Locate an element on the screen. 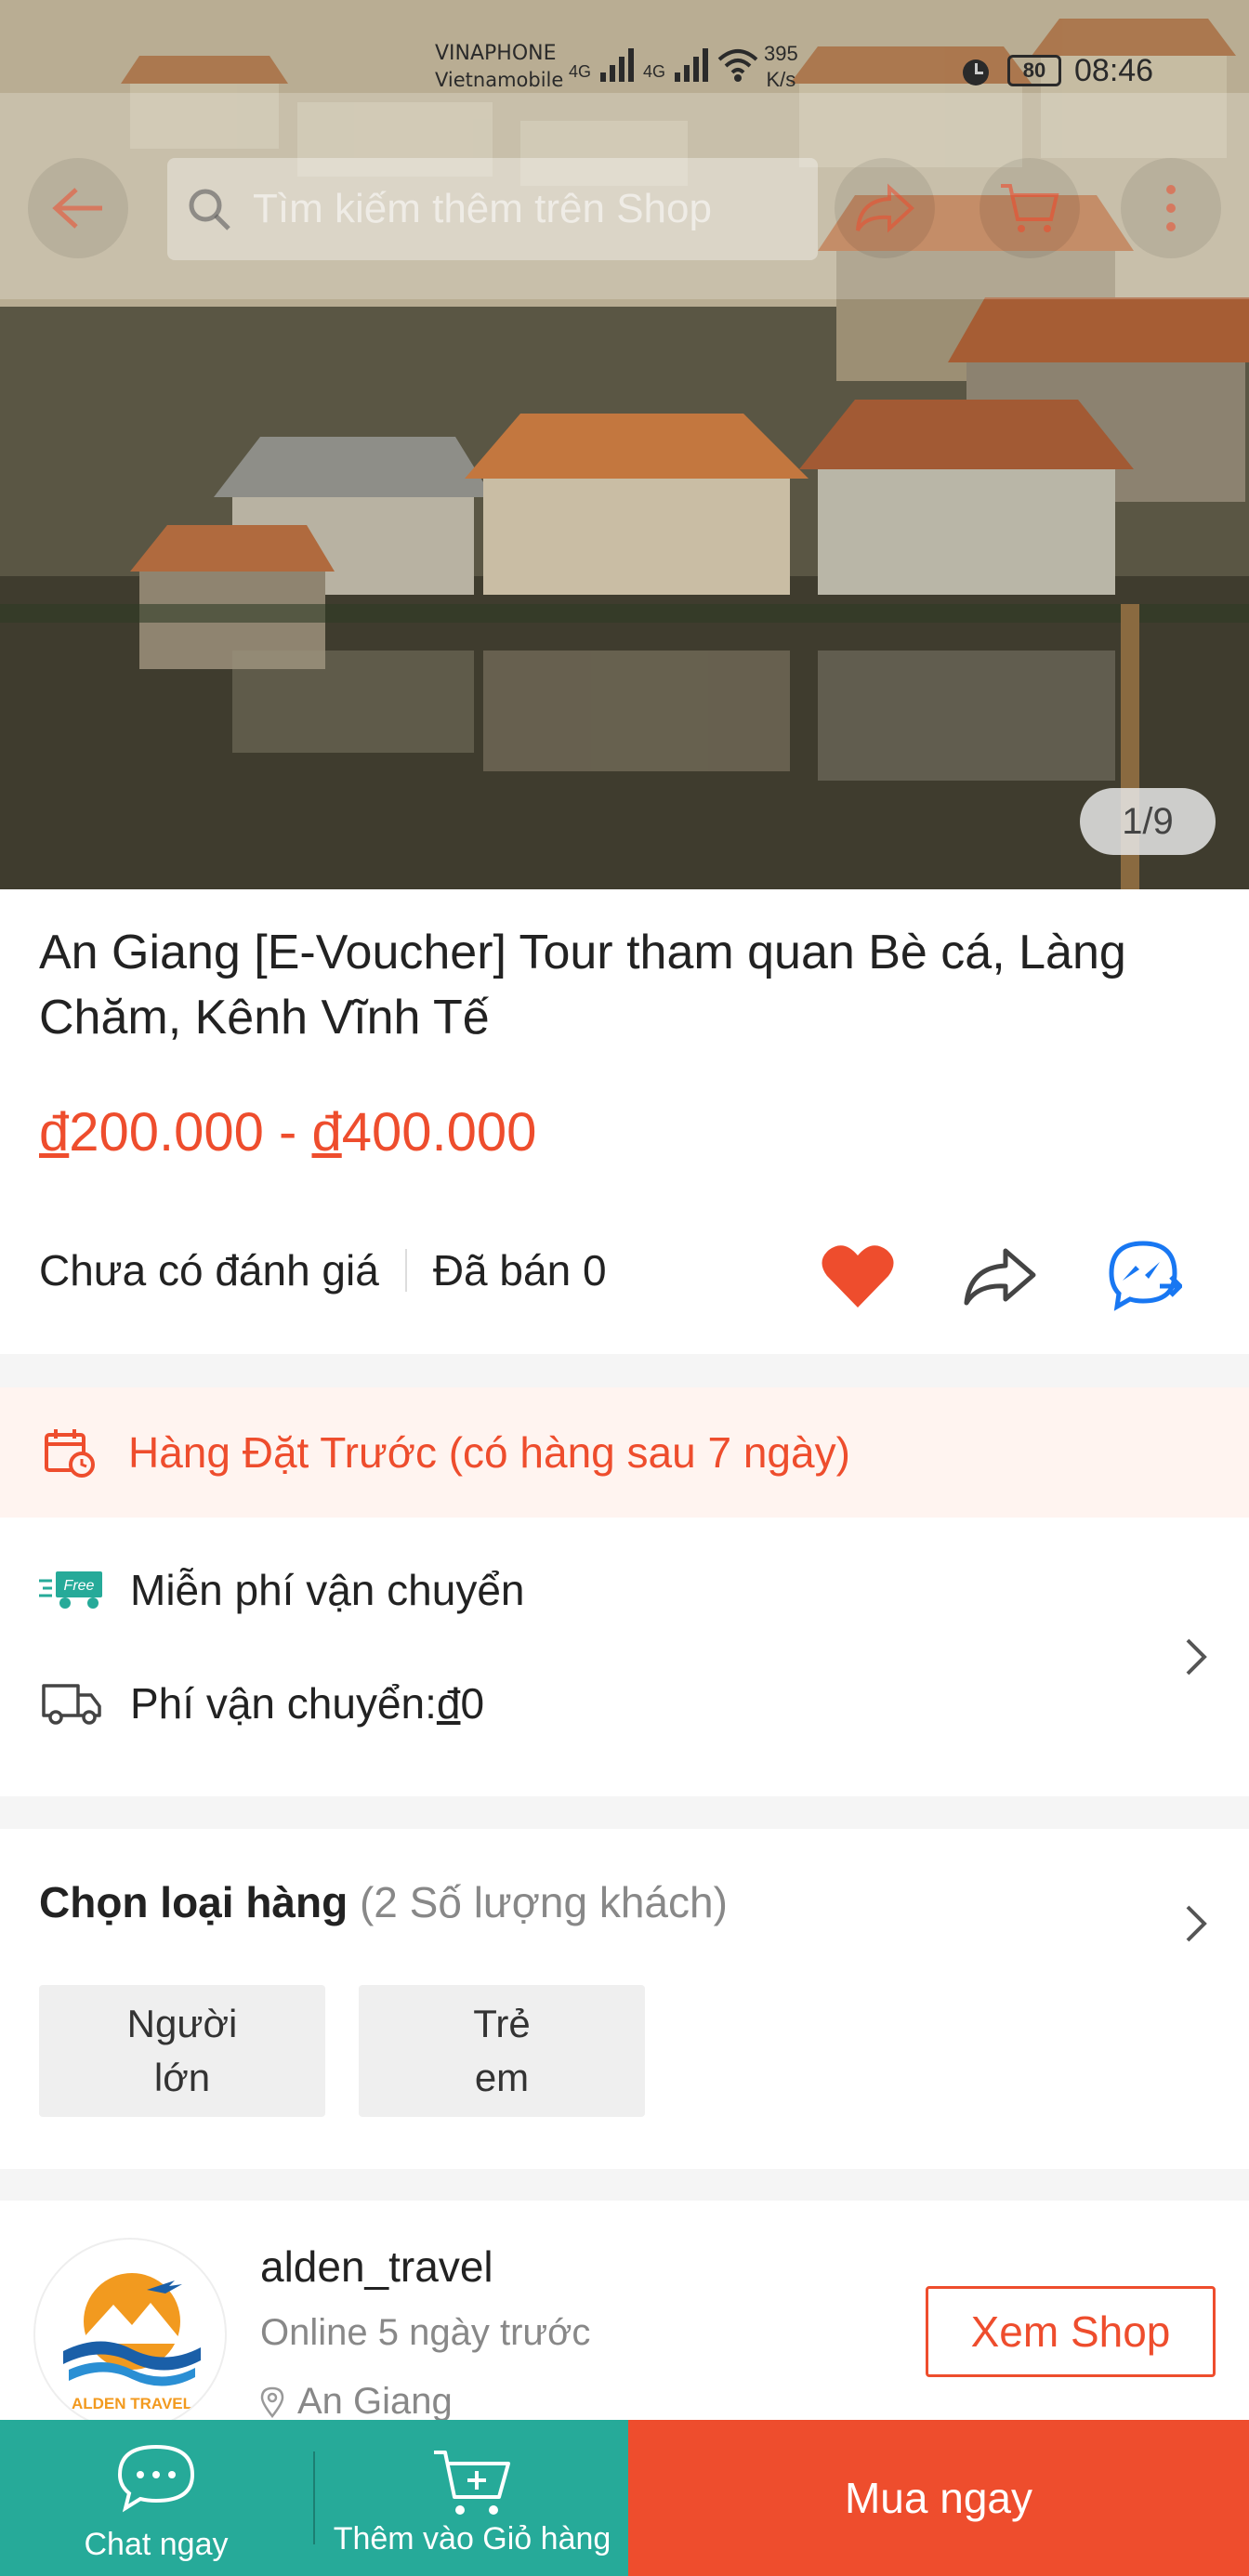 Image resolution: width=1249 pixels, height=2576 pixels. like-button is located at coordinates (858, 1276).